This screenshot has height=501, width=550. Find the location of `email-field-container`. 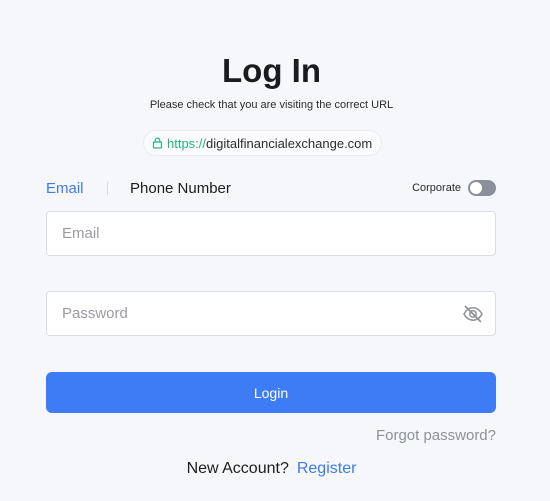

email-field-container is located at coordinates (271, 233).